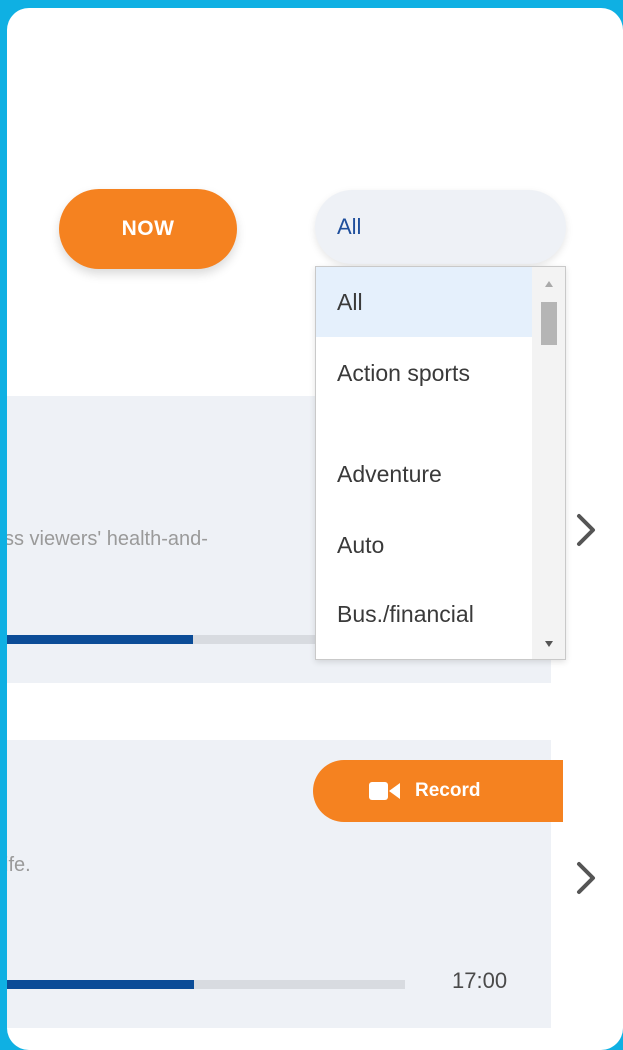  I want to click on dropdown-option-adventure: Adventure, so click(424, 485).